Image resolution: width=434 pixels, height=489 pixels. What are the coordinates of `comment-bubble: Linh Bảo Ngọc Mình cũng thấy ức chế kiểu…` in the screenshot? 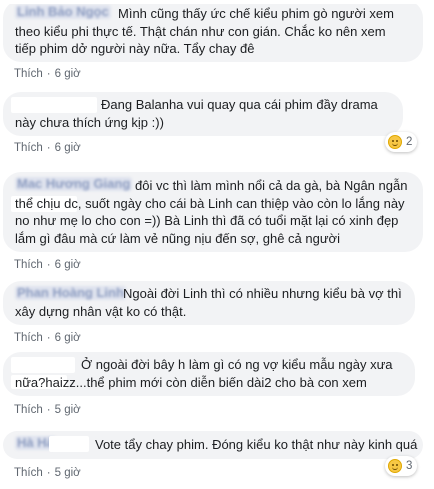 It's located at (213, 31).